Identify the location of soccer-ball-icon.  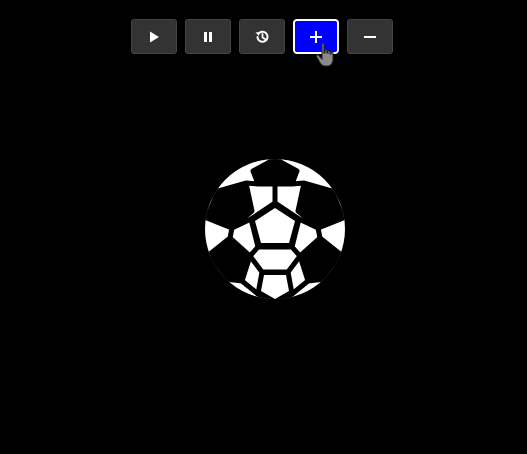
(275, 229).